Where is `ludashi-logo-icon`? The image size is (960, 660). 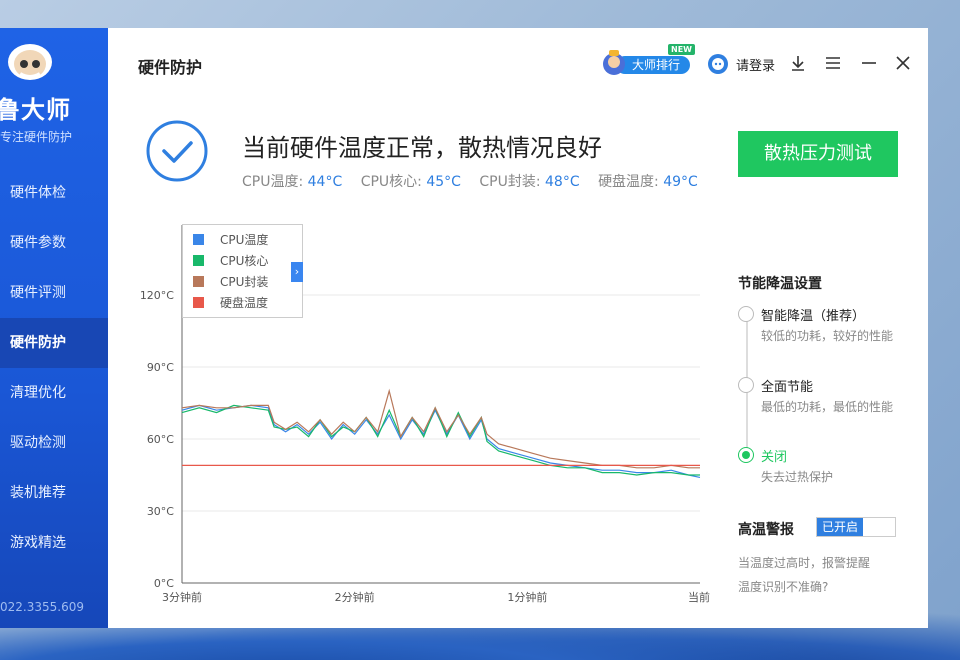
ludashi-logo-icon is located at coordinates (30, 62).